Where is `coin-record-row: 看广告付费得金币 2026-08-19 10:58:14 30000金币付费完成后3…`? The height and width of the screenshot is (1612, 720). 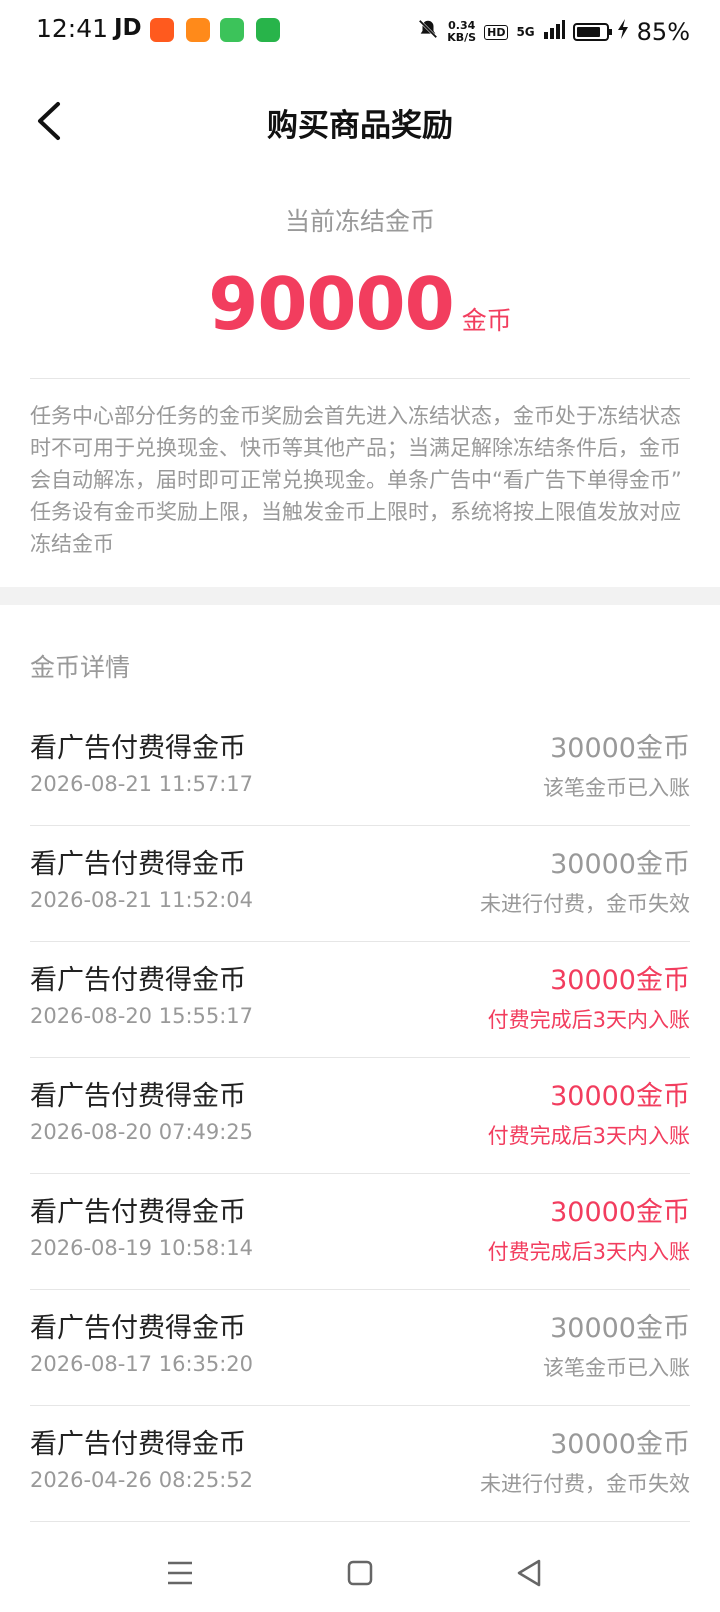 coin-record-row: 看广告付费得金币 2026-08-19 10:58:14 30000金币付费完成后3… is located at coordinates (360, 1232).